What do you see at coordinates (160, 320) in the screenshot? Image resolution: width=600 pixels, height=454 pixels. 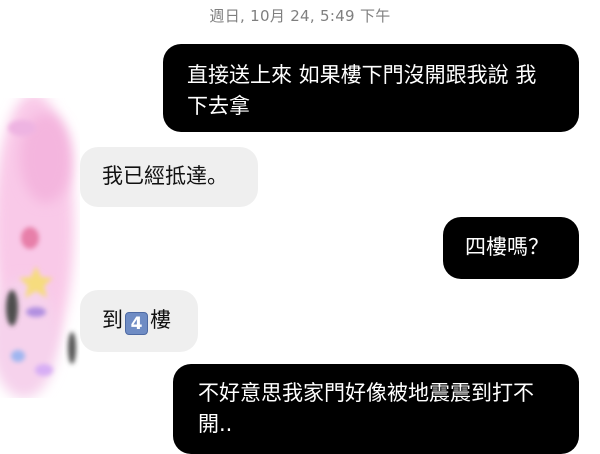 I see `message-text-after: 樓` at bounding box center [160, 320].